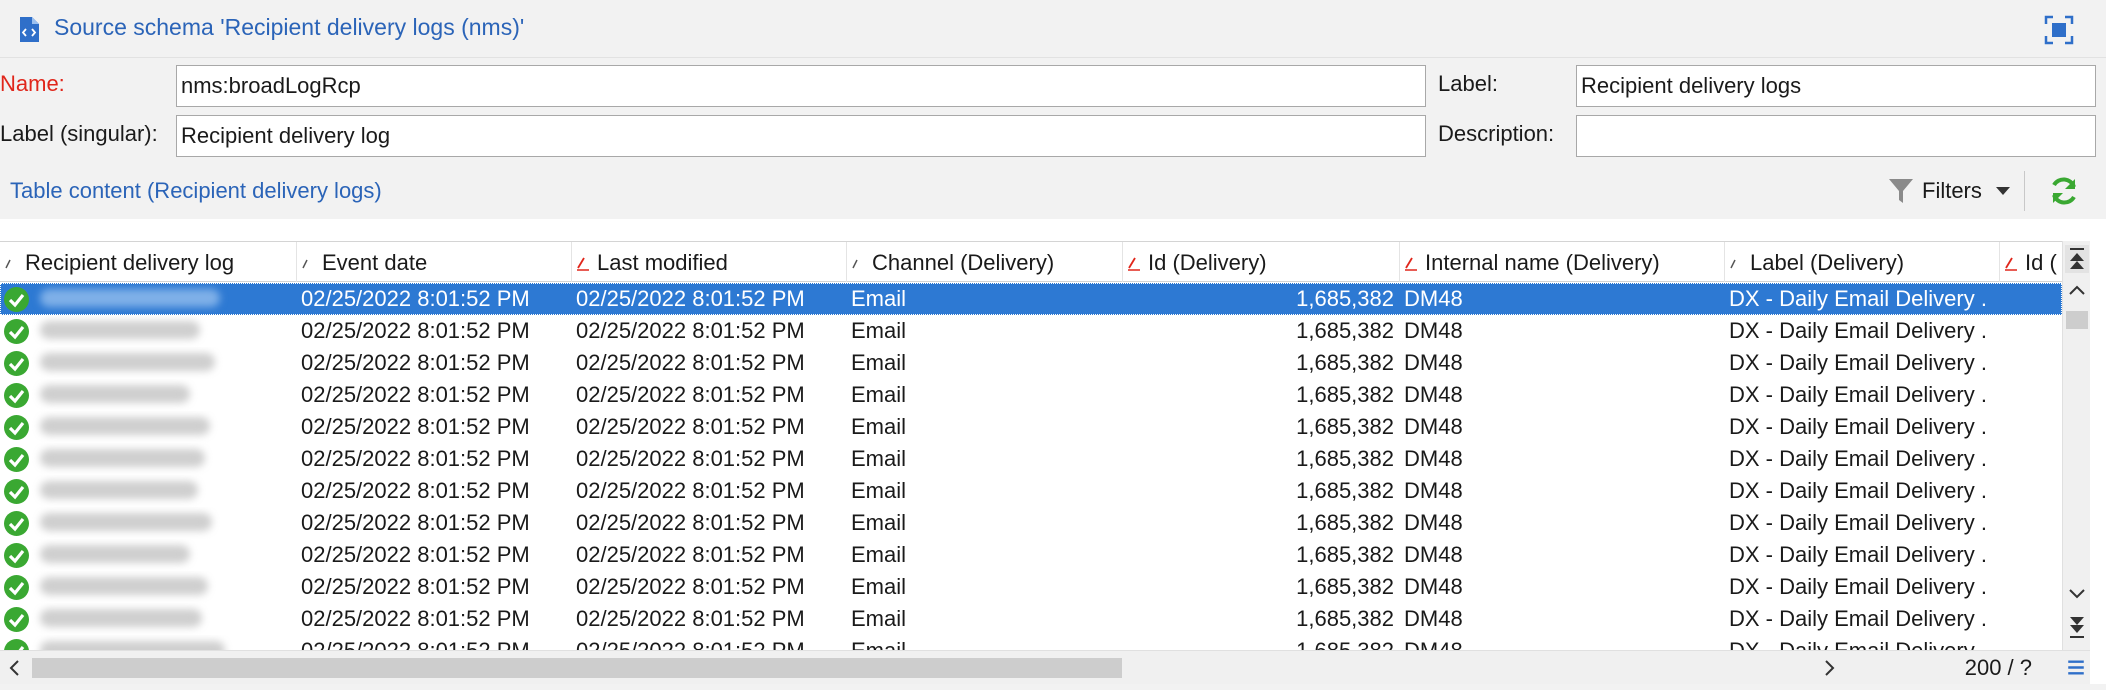 This screenshot has height=690, width=2106. What do you see at coordinates (1261, 262) in the screenshot?
I see `column-header-delivery-id: Id (Delivery)` at bounding box center [1261, 262].